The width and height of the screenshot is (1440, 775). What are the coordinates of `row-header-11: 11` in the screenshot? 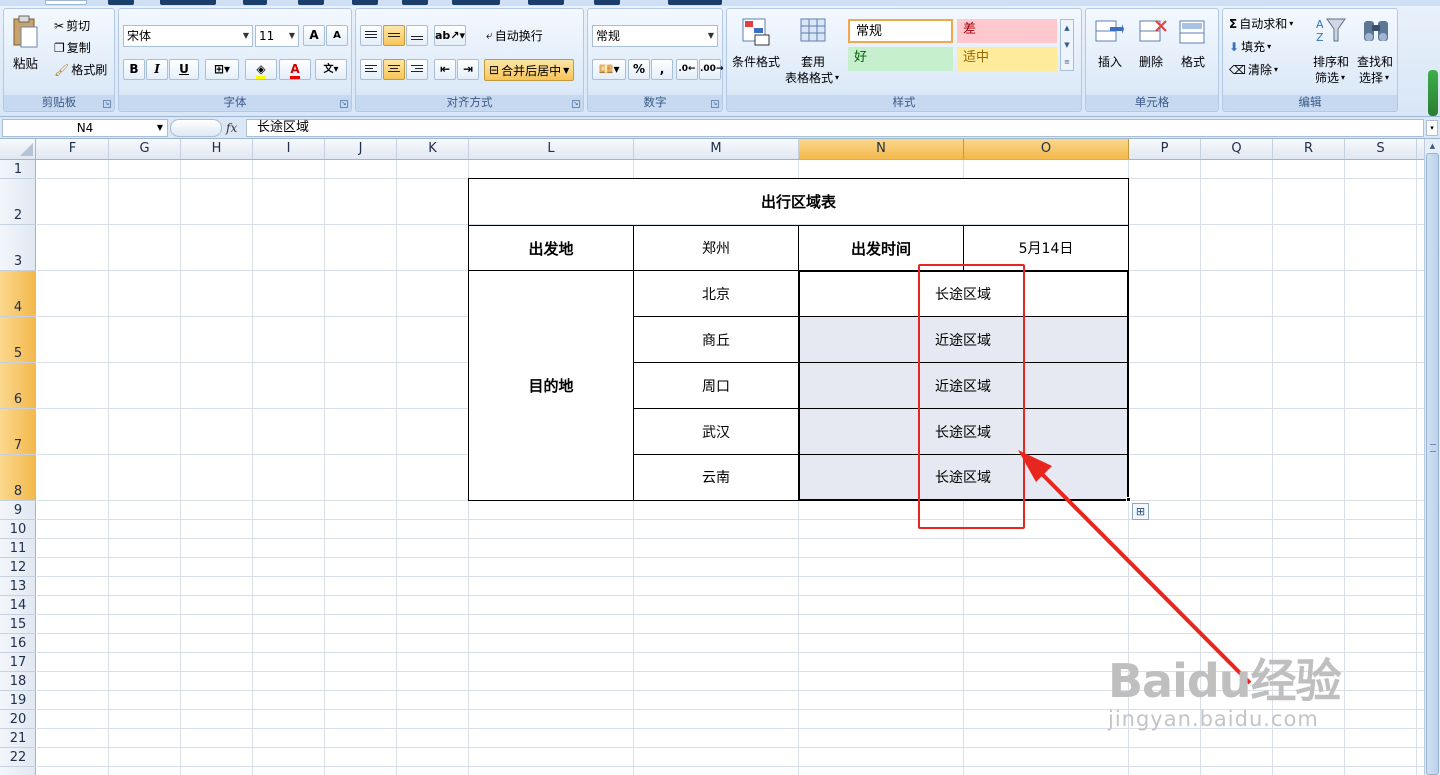 It's located at (18, 548).